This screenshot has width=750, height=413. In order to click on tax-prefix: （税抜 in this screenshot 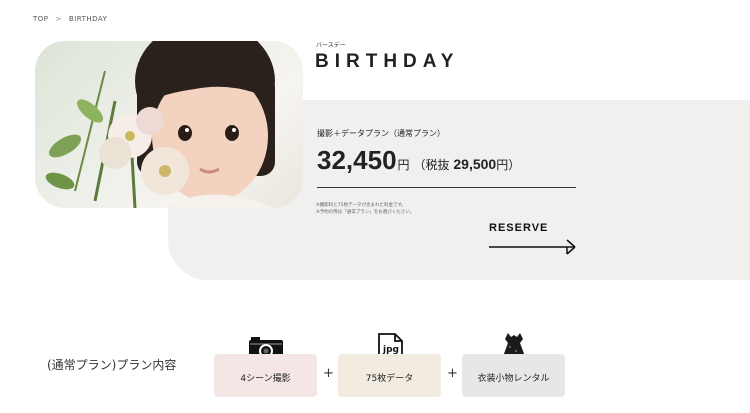, I will do `click(433, 165)`.